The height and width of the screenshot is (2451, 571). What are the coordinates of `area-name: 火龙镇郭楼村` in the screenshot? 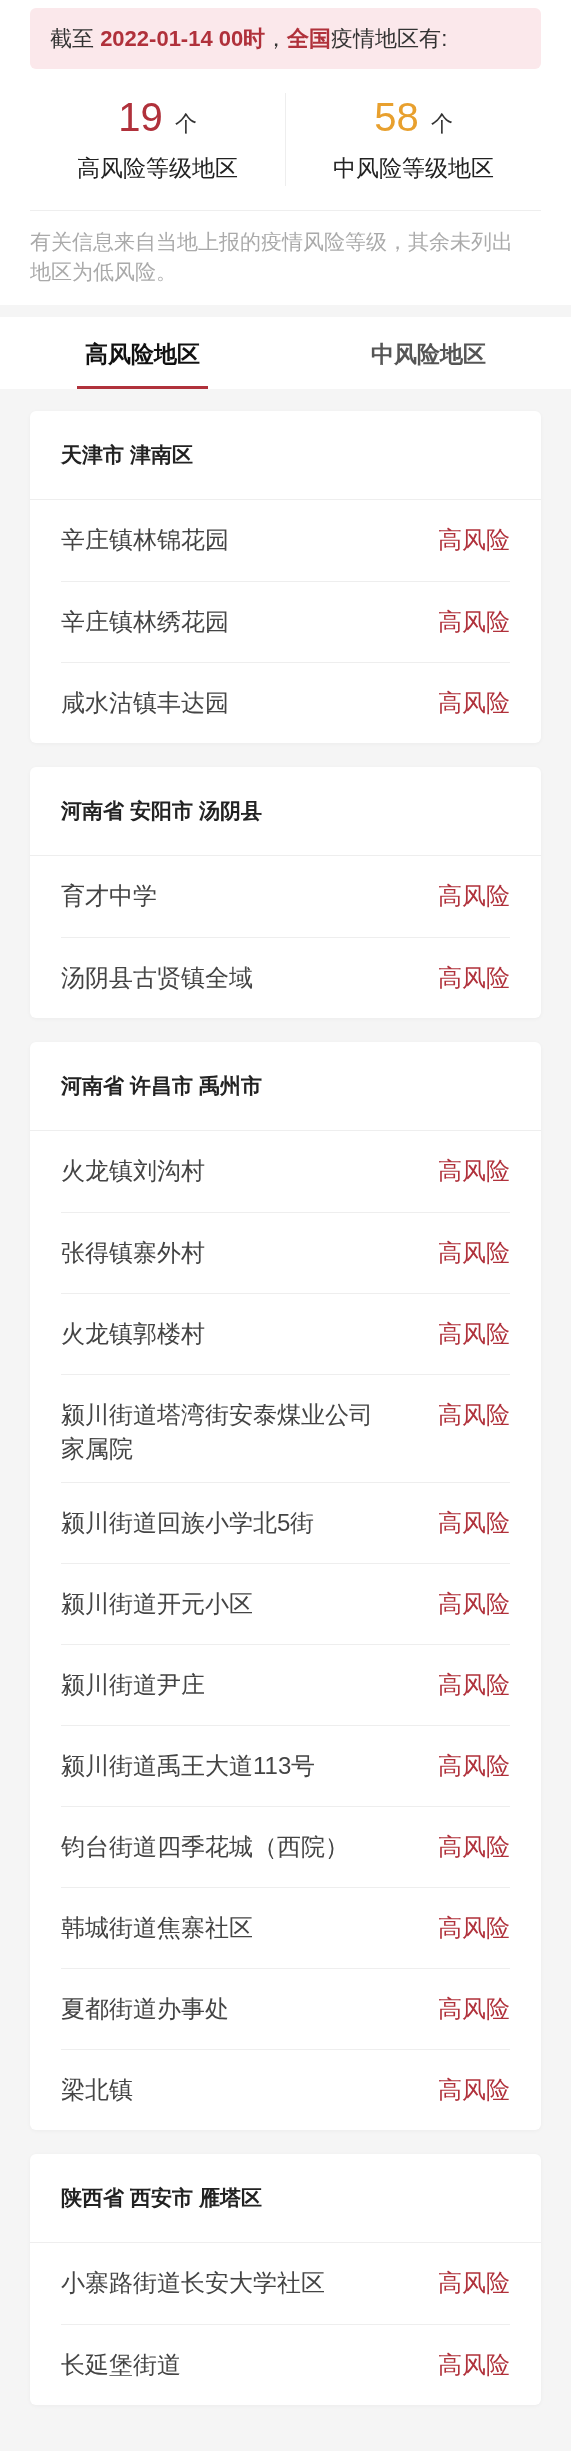 It's located at (133, 1333).